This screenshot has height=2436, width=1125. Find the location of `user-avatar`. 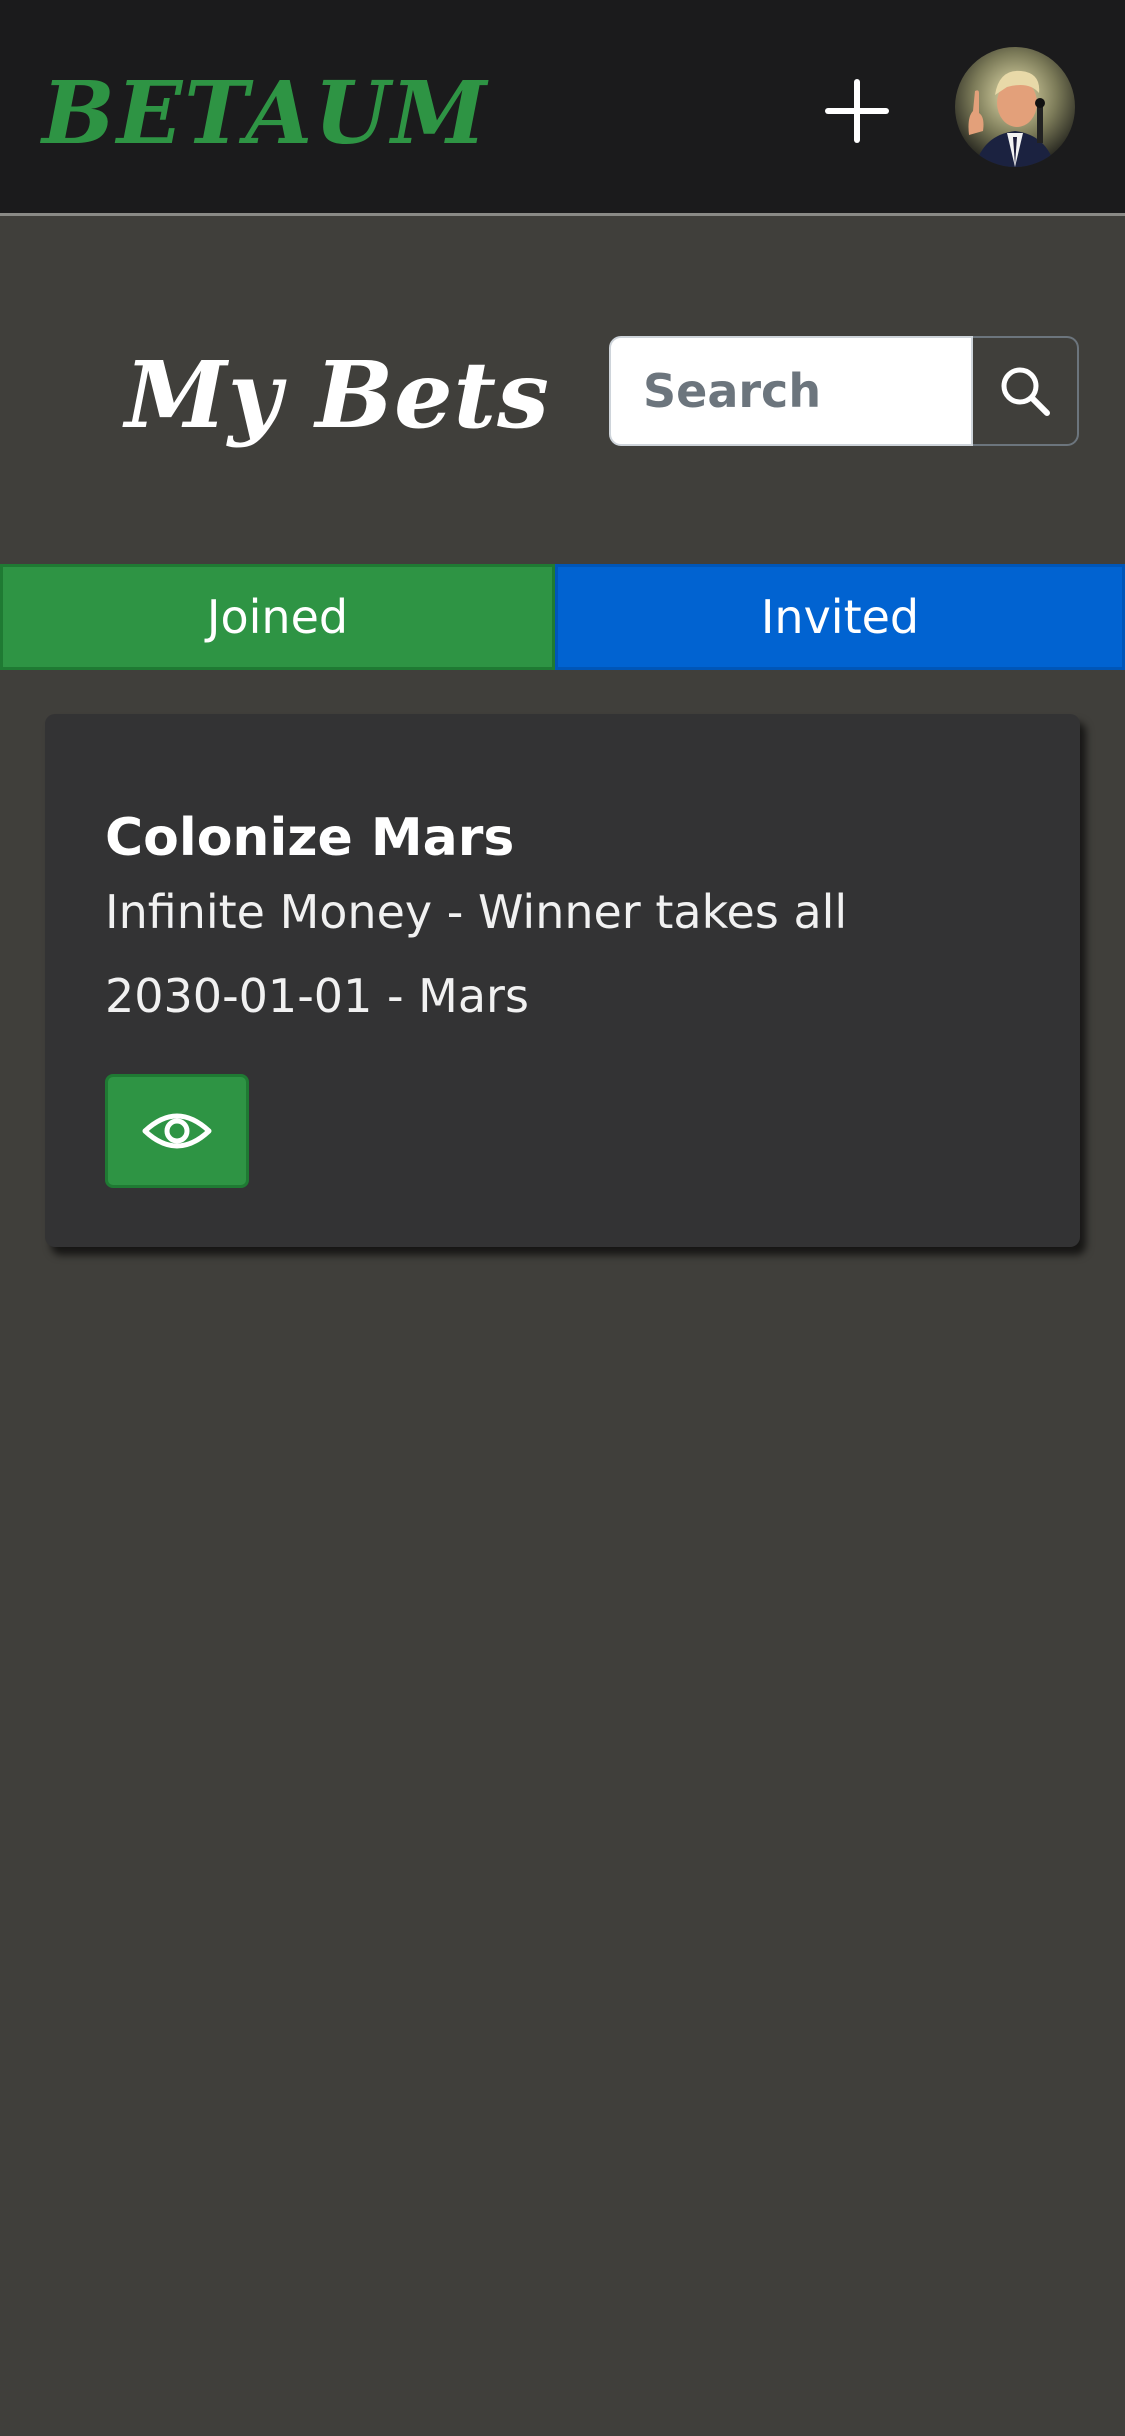

user-avatar is located at coordinates (1015, 107).